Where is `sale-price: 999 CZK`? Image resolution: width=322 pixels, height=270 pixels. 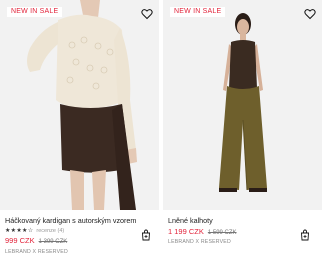
sale-price: 999 CZK is located at coordinates (20, 240).